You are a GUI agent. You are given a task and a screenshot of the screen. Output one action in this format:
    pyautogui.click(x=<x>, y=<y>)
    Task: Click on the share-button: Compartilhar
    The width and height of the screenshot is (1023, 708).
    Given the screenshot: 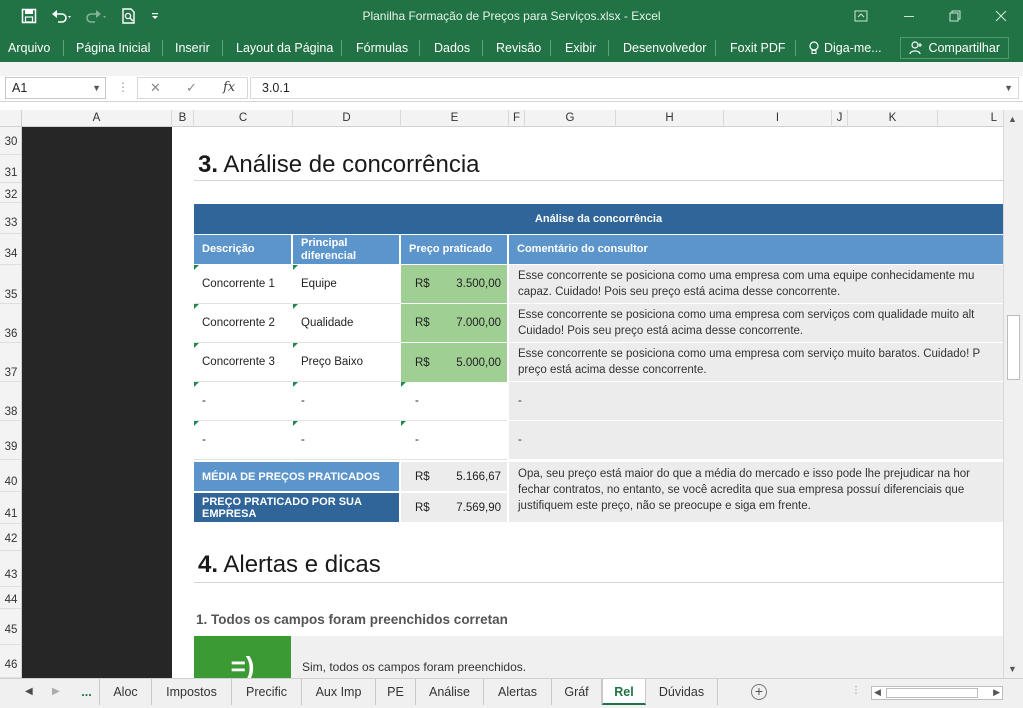 What is the action you would take?
    pyautogui.click(x=954, y=48)
    